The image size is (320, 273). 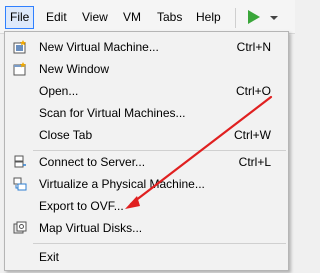 What do you see at coordinates (66, 135) in the screenshot?
I see `menu-item-label: Close Tab` at bounding box center [66, 135].